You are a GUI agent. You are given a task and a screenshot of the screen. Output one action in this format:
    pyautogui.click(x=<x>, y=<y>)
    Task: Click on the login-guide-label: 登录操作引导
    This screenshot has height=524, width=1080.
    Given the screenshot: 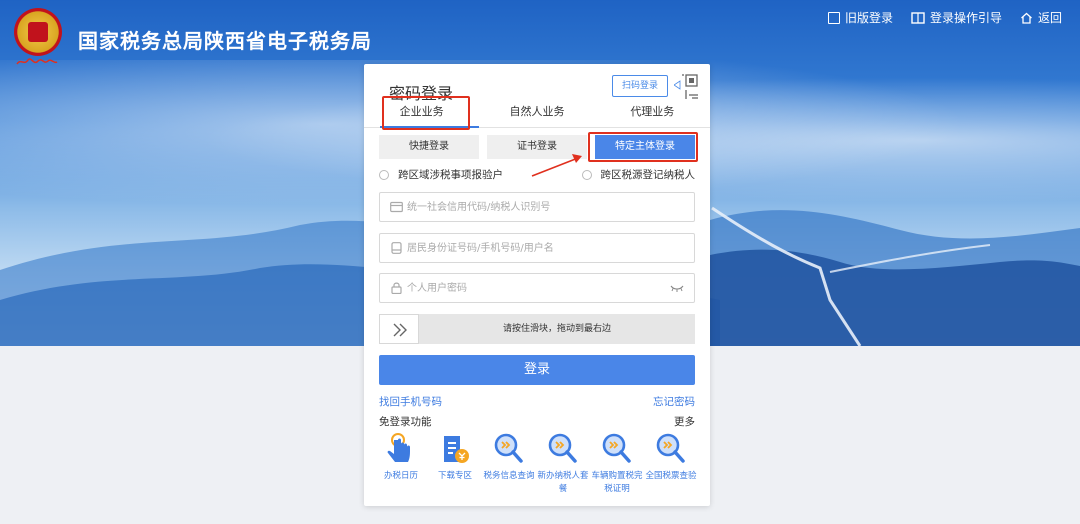 What is the action you would take?
    pyautogui.click(x=965, y=18)
    